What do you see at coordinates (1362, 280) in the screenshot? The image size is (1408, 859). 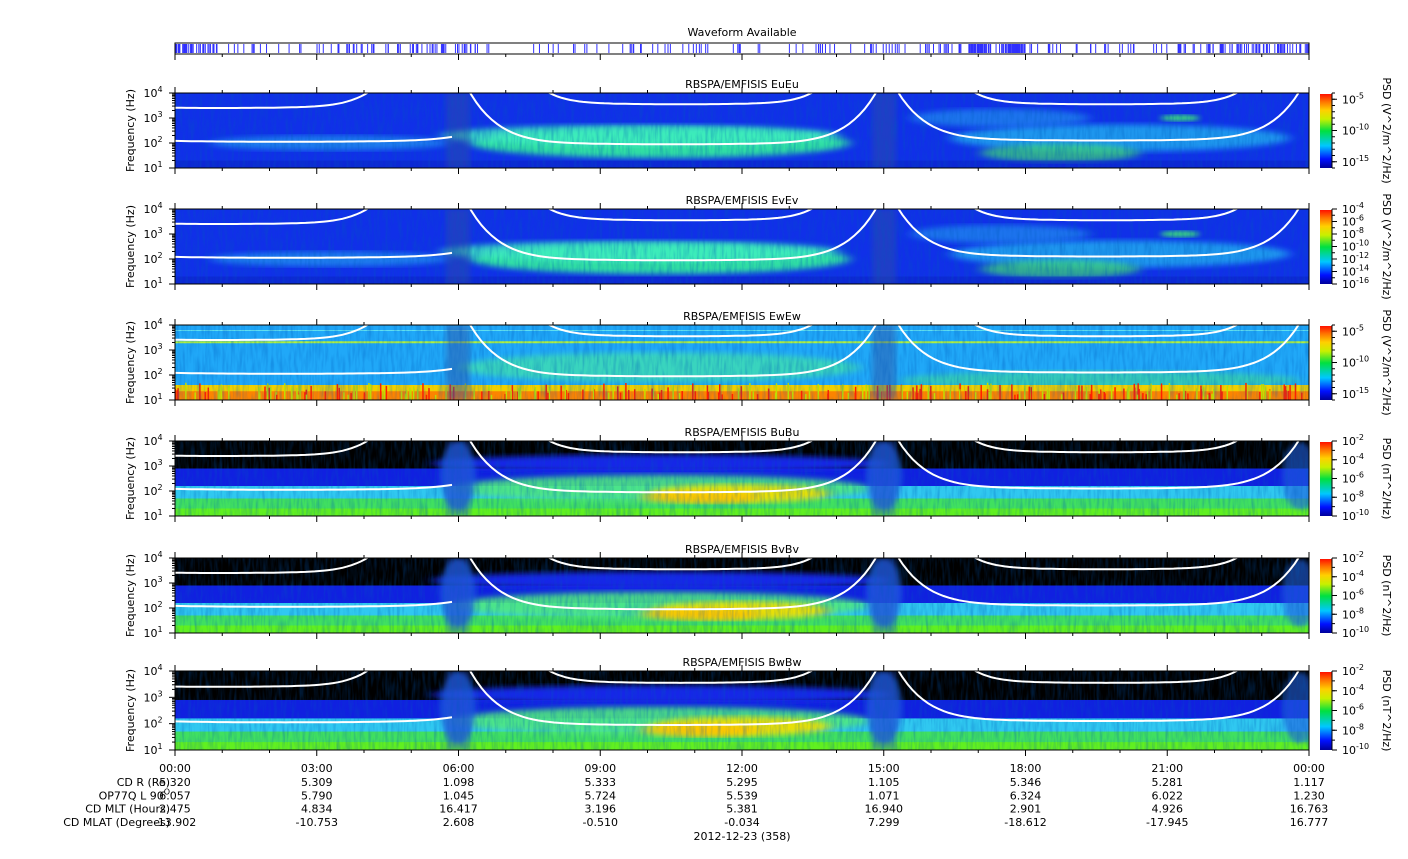 I see `tick-exponent: -16` at bounding box center [1362, 280].